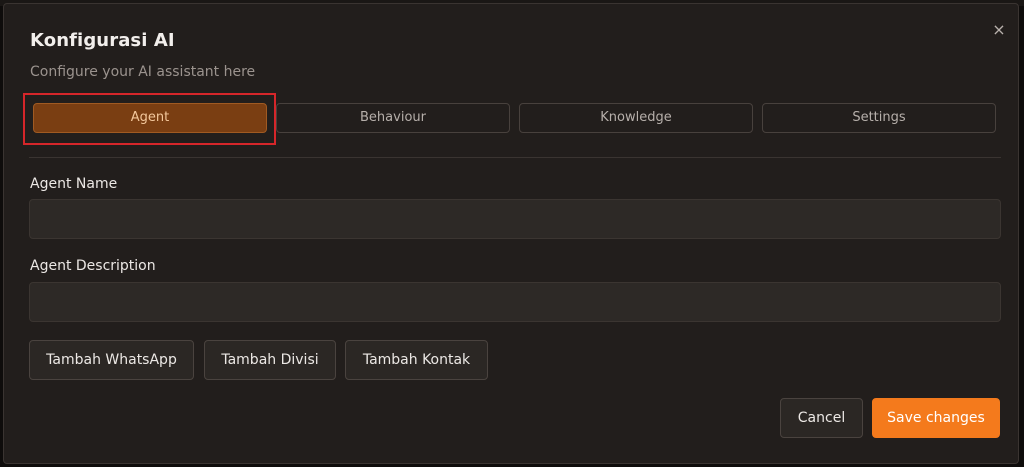 The width and height of the screenshot is (1024, 467). Describe the element at coordinates (111, 360) in the screenshot. I see `add-whatsapp-button: Tambah WhatsApp` at that location.